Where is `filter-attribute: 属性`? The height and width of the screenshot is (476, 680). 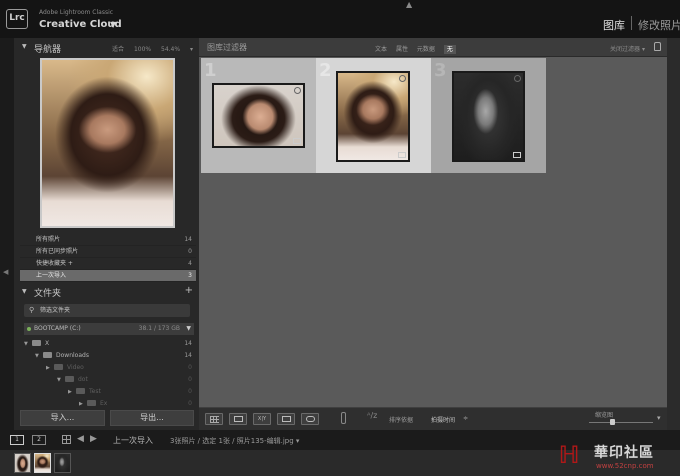
filter-attribute: 属性 is located at coordinates (402, 49).